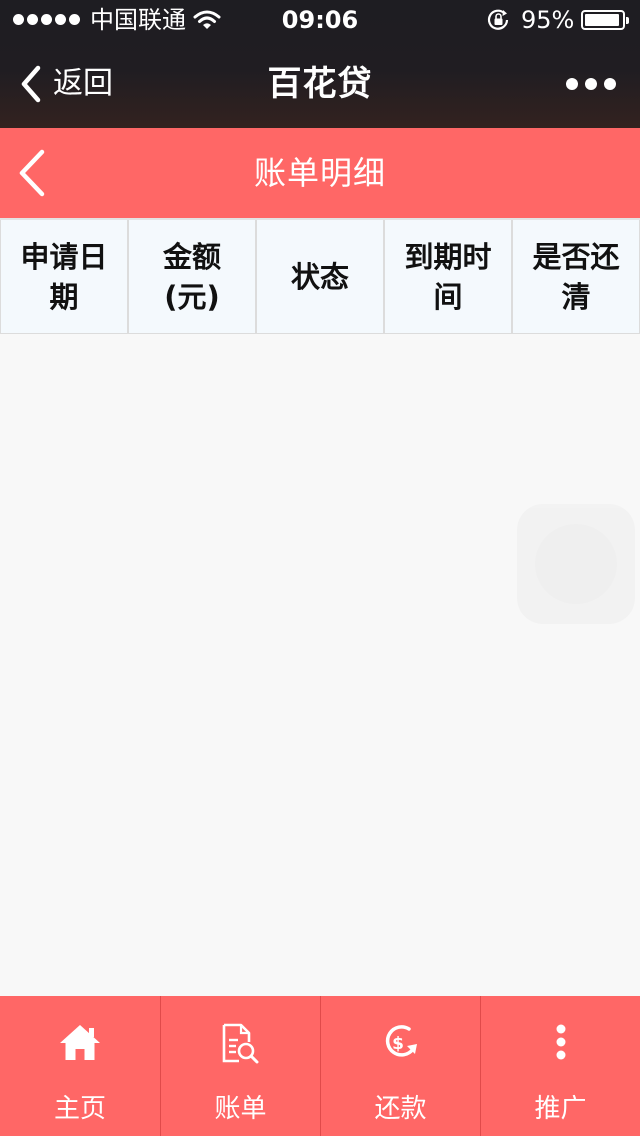 This screenshot has height=1136, width=640. I want to click on top-bar: 中国联通 09:06 95% 返回 百花贷, so click(320, 64).